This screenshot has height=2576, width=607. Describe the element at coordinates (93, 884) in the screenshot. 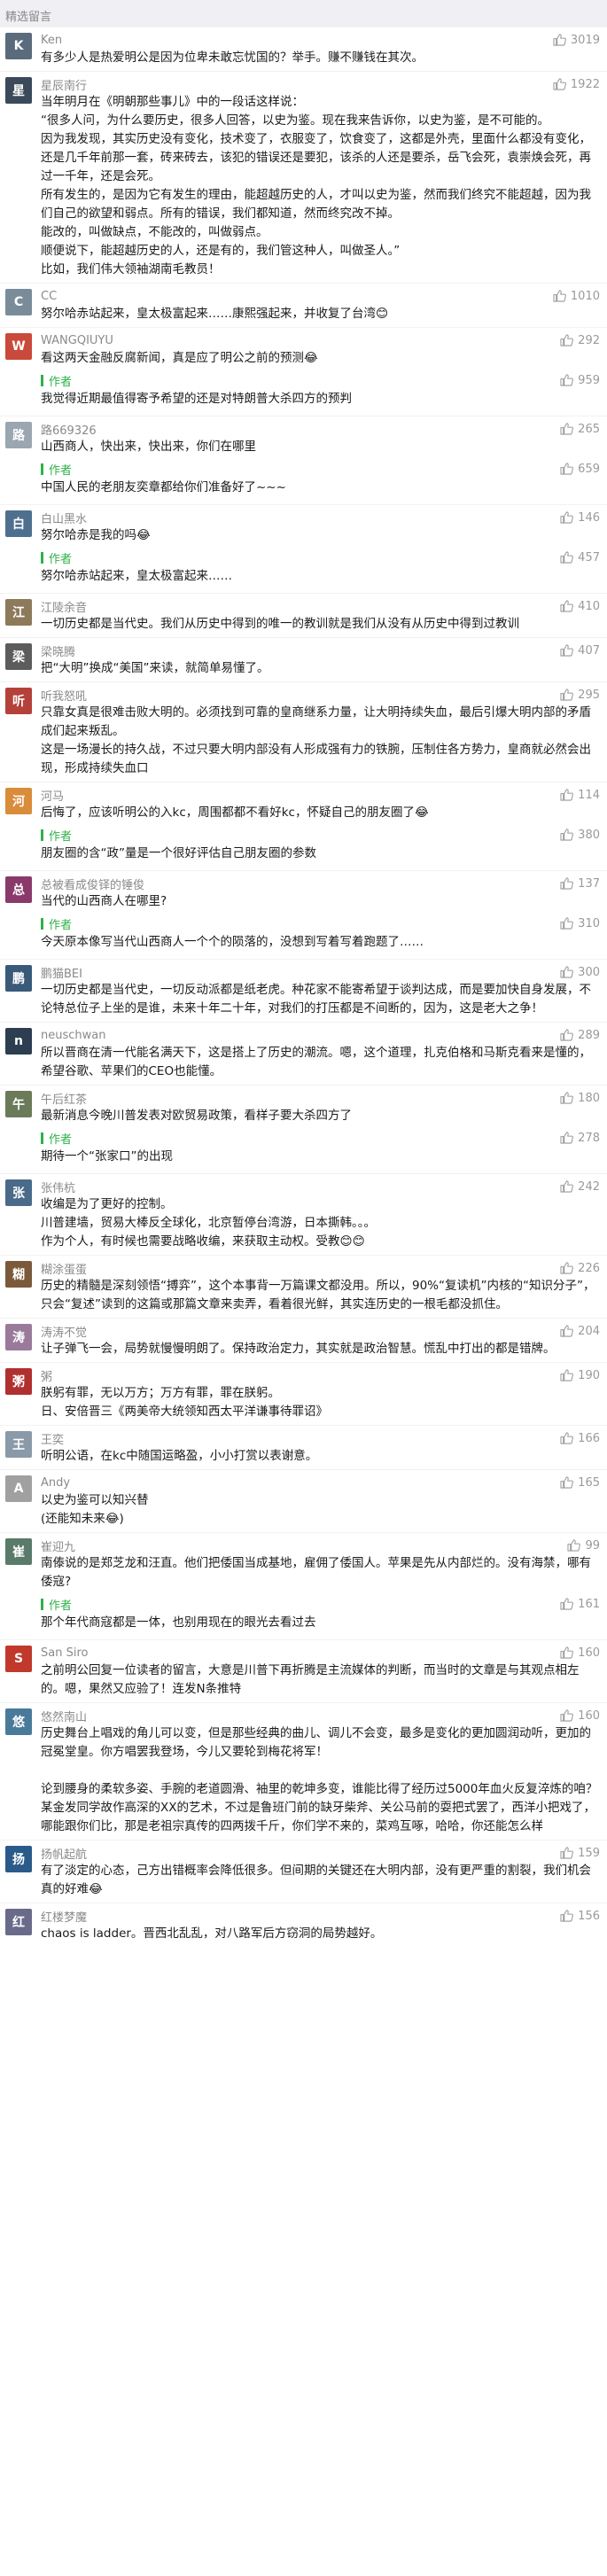

I see `commenter-name: 总被看成俊铎的锤俊` at that location.